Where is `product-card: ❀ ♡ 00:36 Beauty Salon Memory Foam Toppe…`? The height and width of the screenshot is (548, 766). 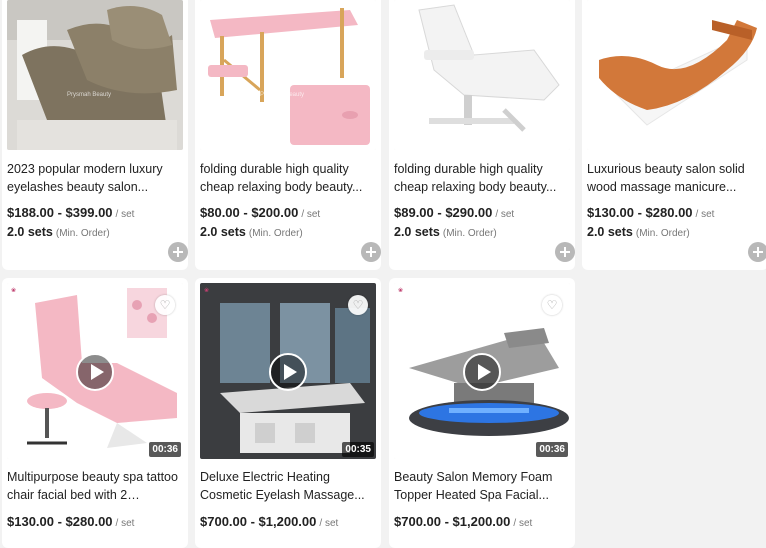
product-card: ❀ ♡ 00:36 Beauty Salon Memory Foam Toppe… is located at coordinates (482, 413).